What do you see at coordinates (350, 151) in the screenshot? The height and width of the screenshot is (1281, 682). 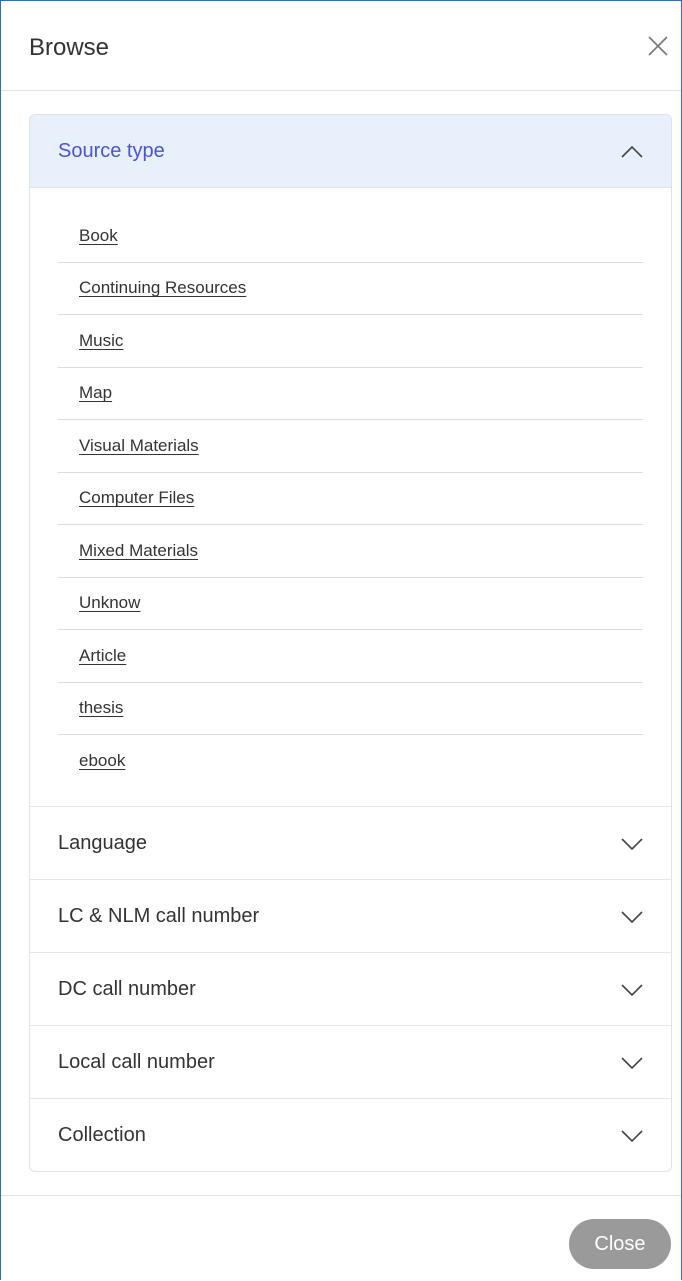 I see `accordion-header-source-type: Source type` at bounding box center [350, 151].